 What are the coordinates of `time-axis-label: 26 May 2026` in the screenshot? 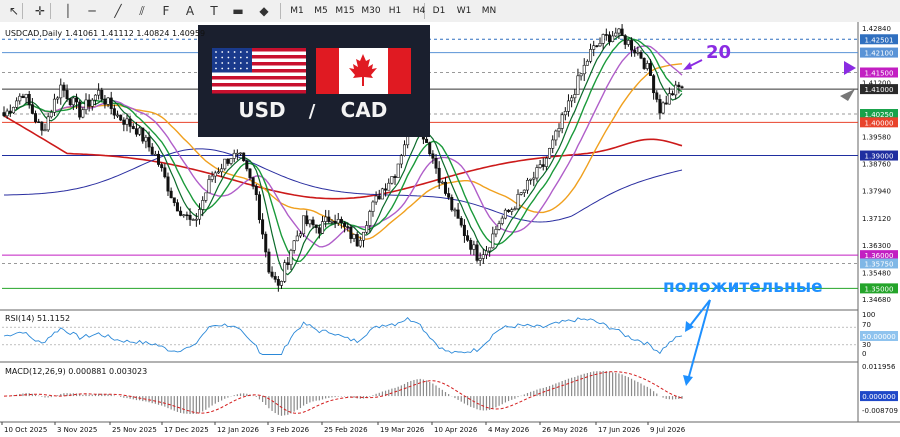 It's located at (565, 430).